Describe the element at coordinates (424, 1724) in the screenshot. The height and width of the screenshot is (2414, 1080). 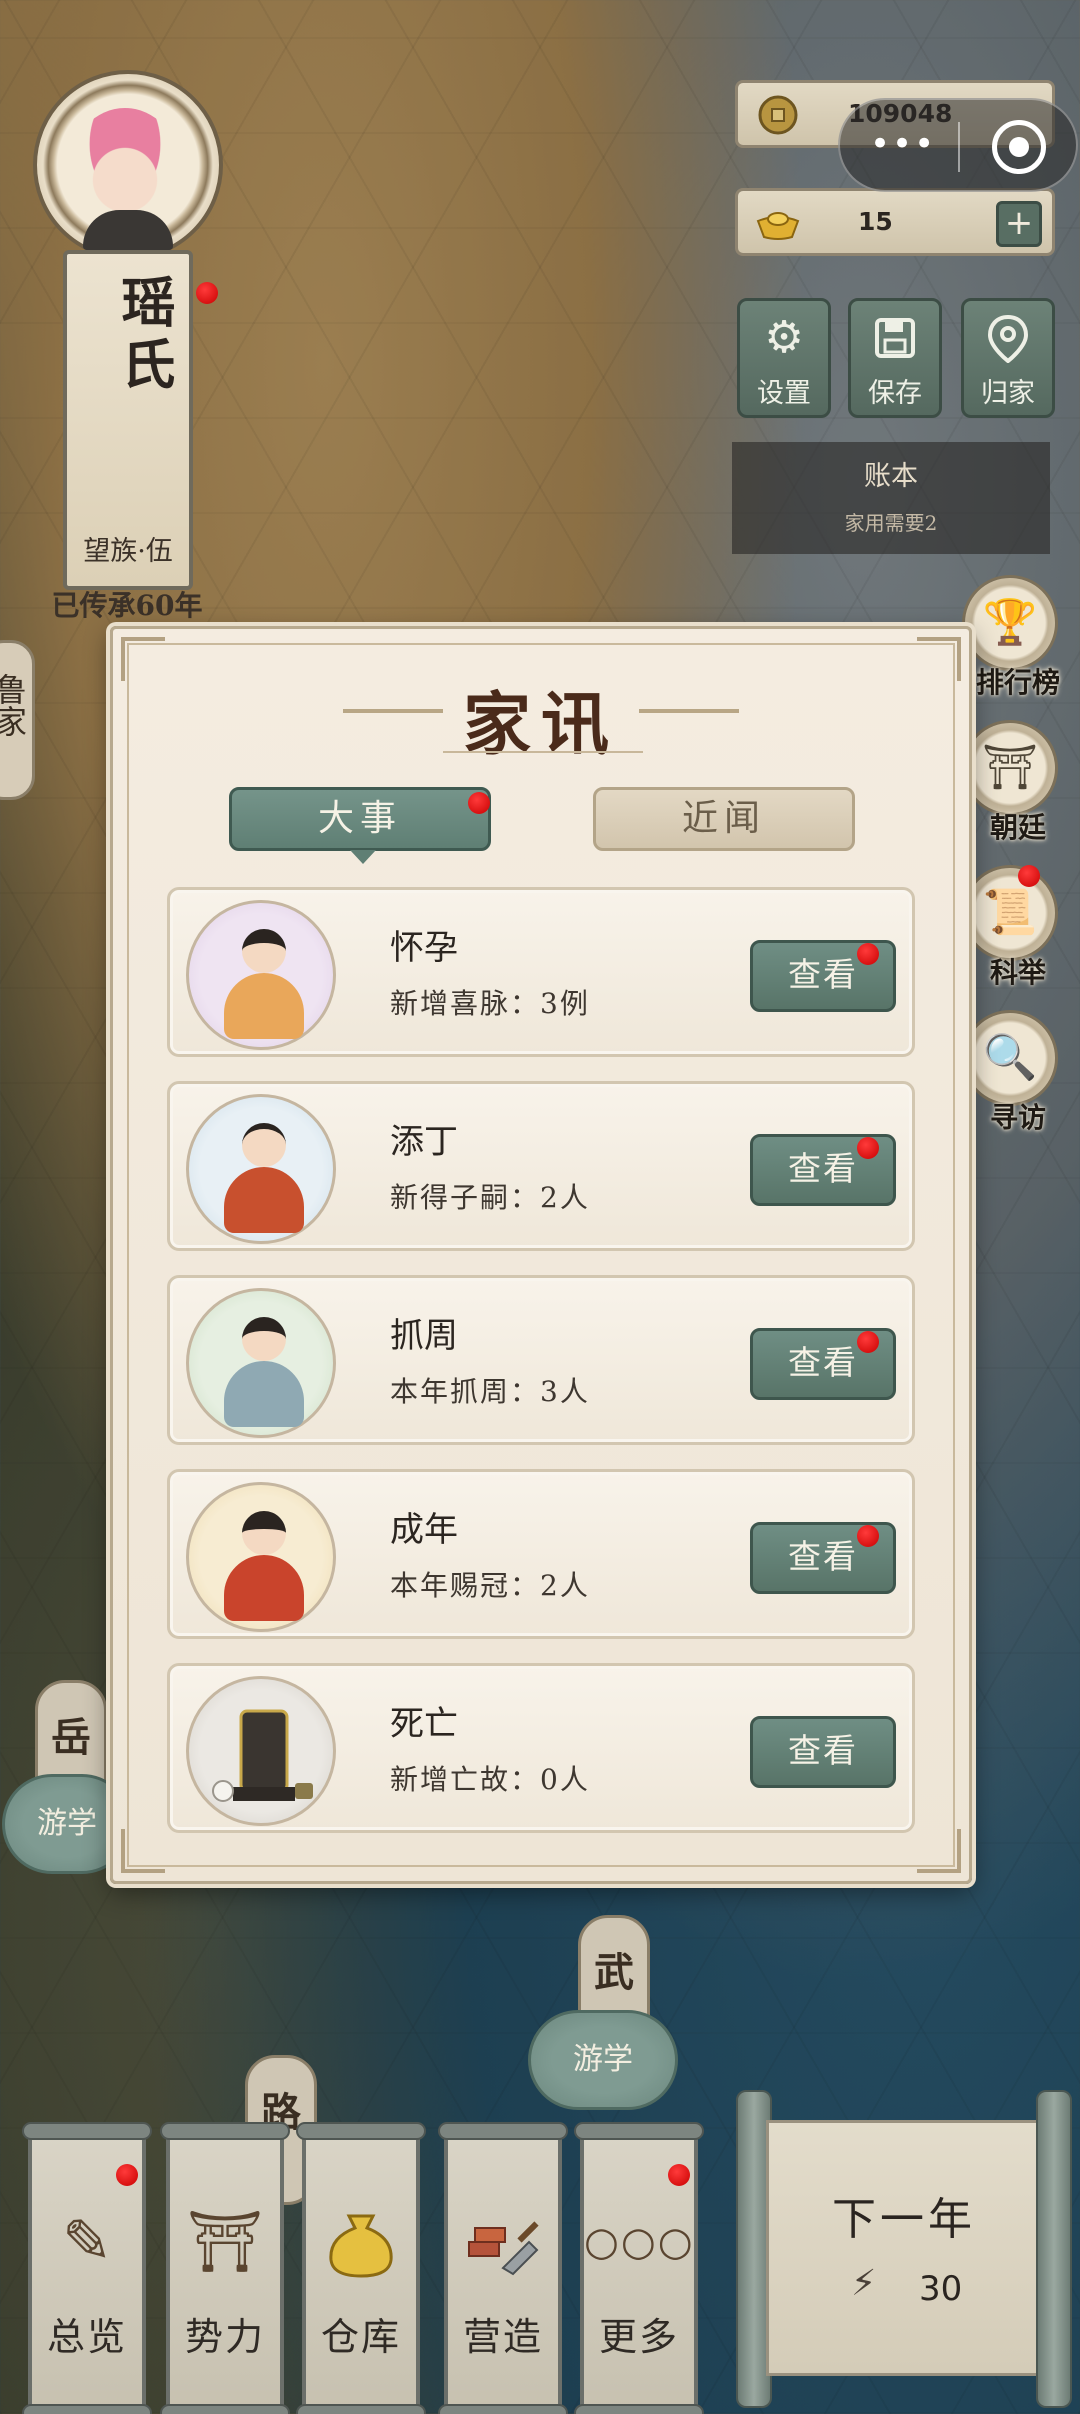
I see `row-title: 死亡` at that location.